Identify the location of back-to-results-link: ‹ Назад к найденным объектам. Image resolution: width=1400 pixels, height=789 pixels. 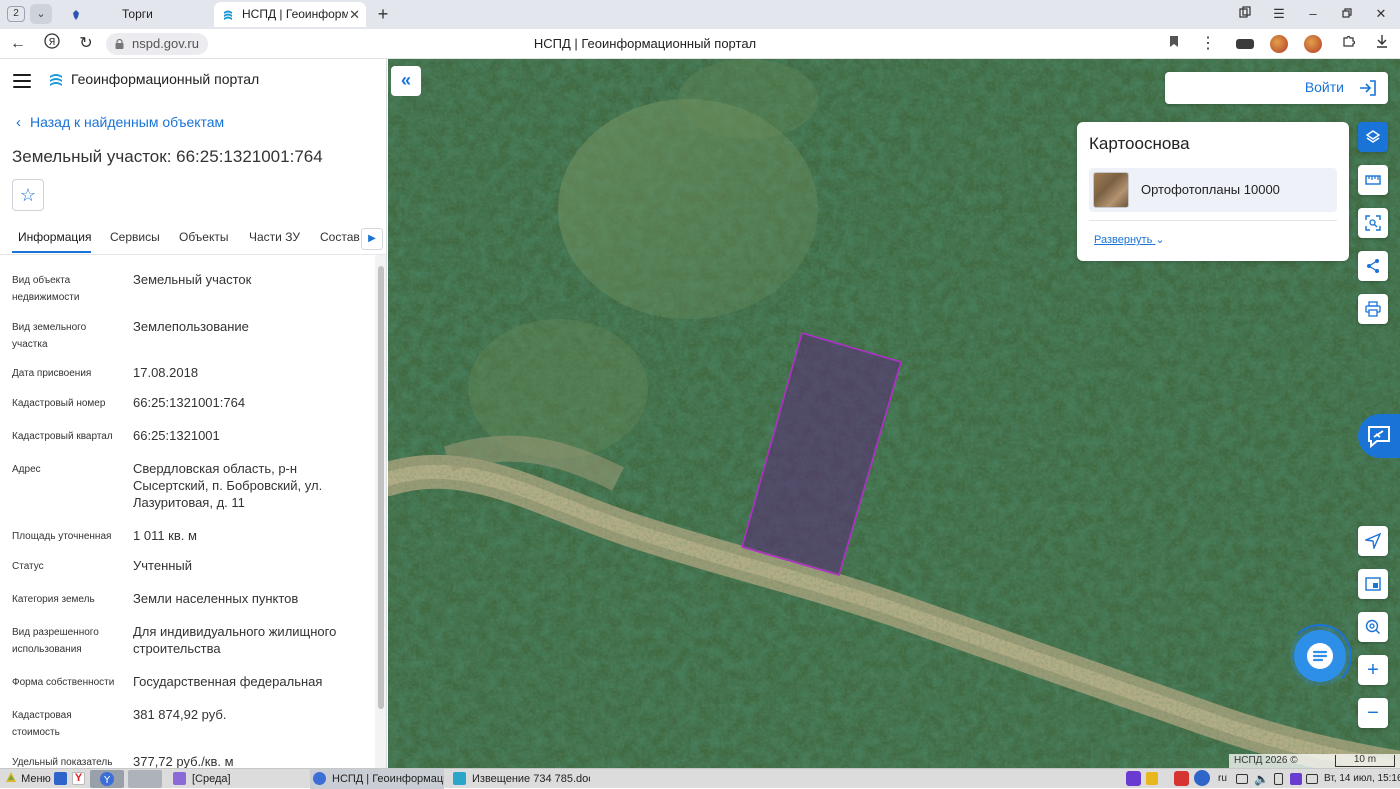
(120, 122).